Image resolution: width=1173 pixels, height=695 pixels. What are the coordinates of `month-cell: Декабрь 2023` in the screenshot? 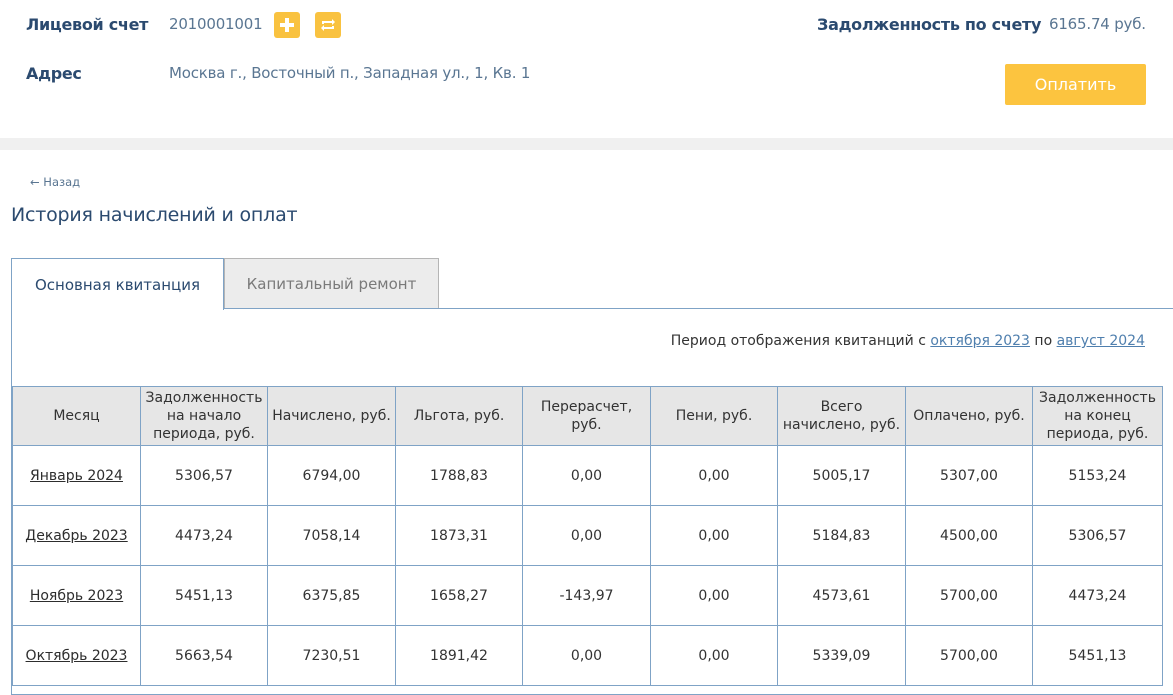 It's located at (76, 535).